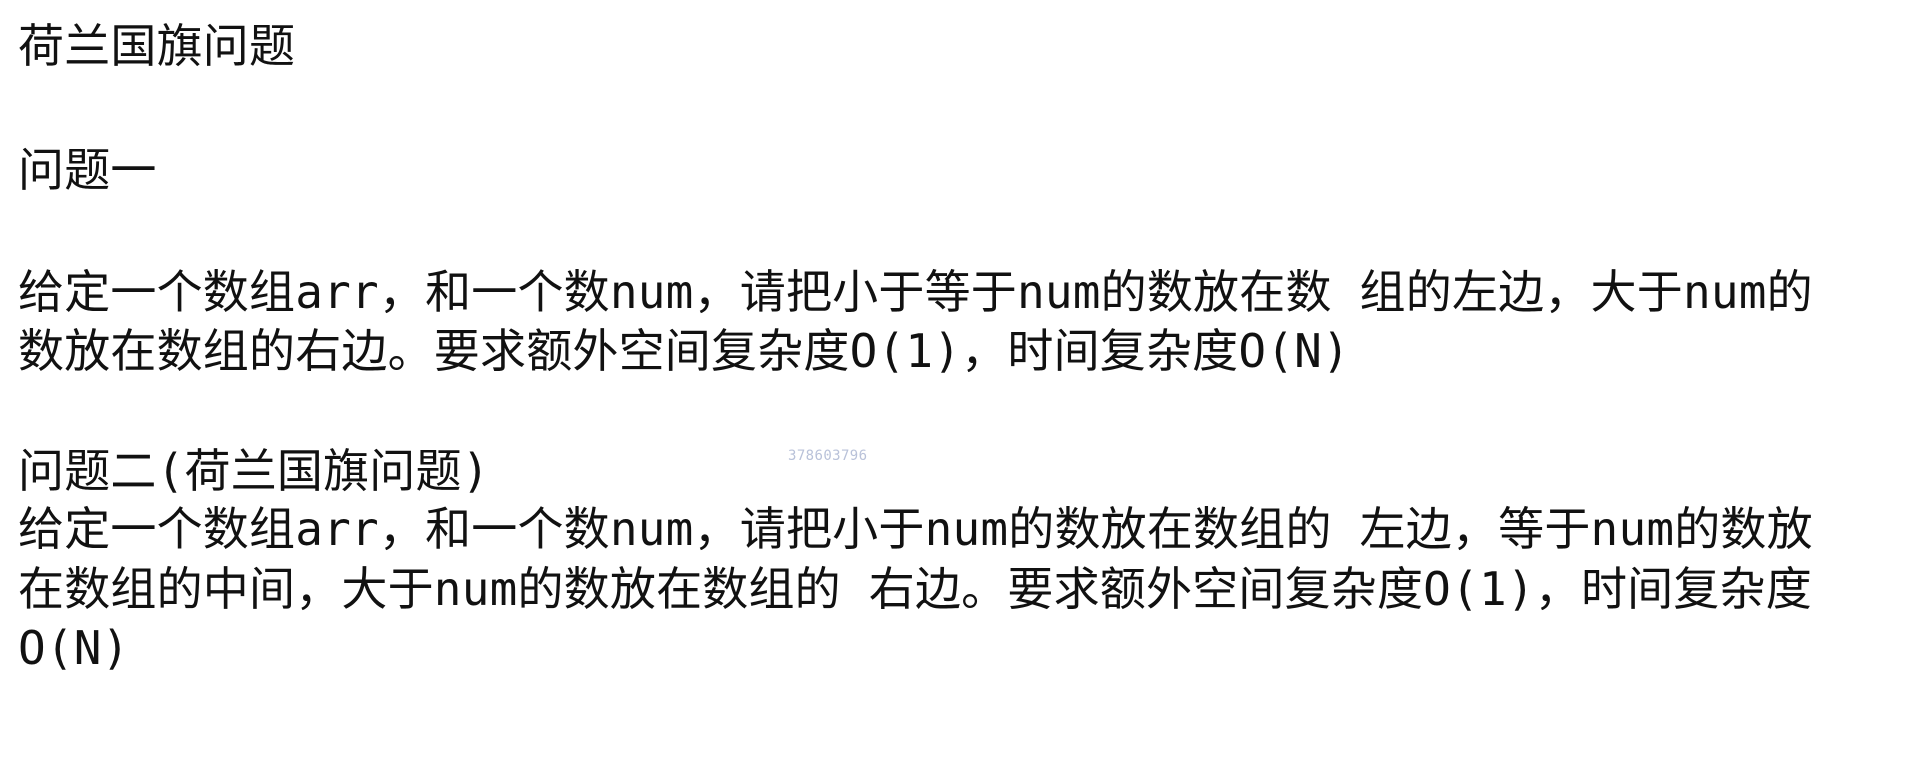 This screenshot has width=1928, height=762. I want to click on problem-two-heading: 问题二(荷兰国旗问题), so click(254, 471).